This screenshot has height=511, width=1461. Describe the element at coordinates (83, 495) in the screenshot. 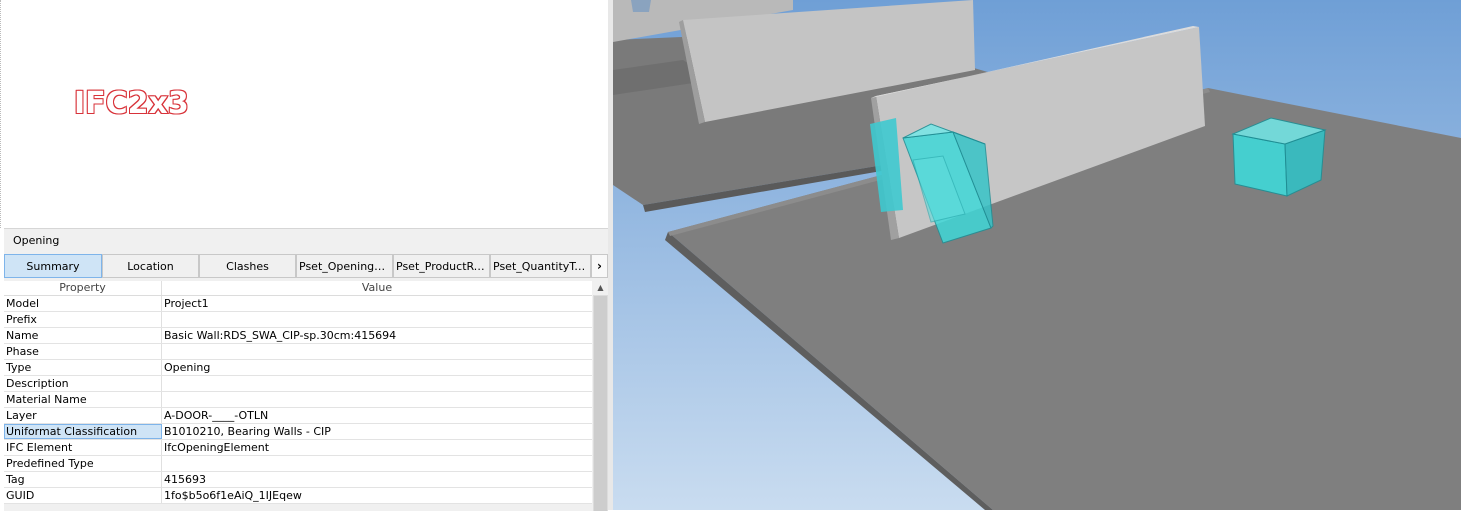

I see `property-name: GUID` at that location.